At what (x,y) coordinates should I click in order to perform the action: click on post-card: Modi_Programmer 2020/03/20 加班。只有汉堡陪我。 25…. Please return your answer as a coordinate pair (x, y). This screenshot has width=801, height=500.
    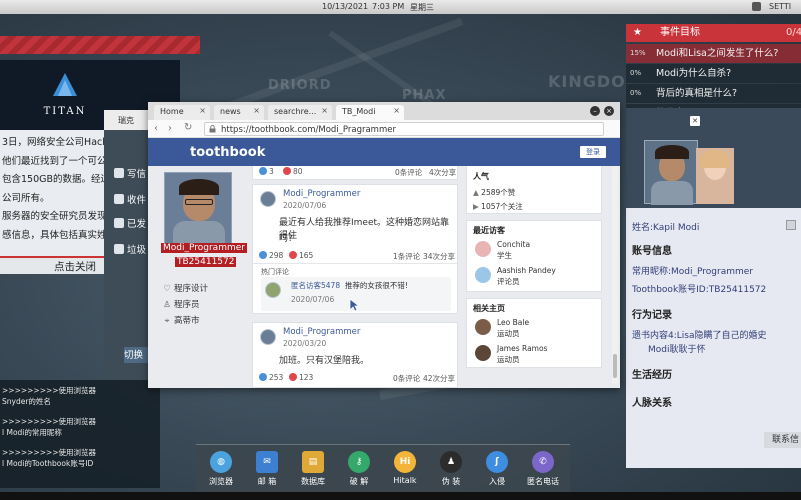
    Looking at the image, I should click on (355, 355).